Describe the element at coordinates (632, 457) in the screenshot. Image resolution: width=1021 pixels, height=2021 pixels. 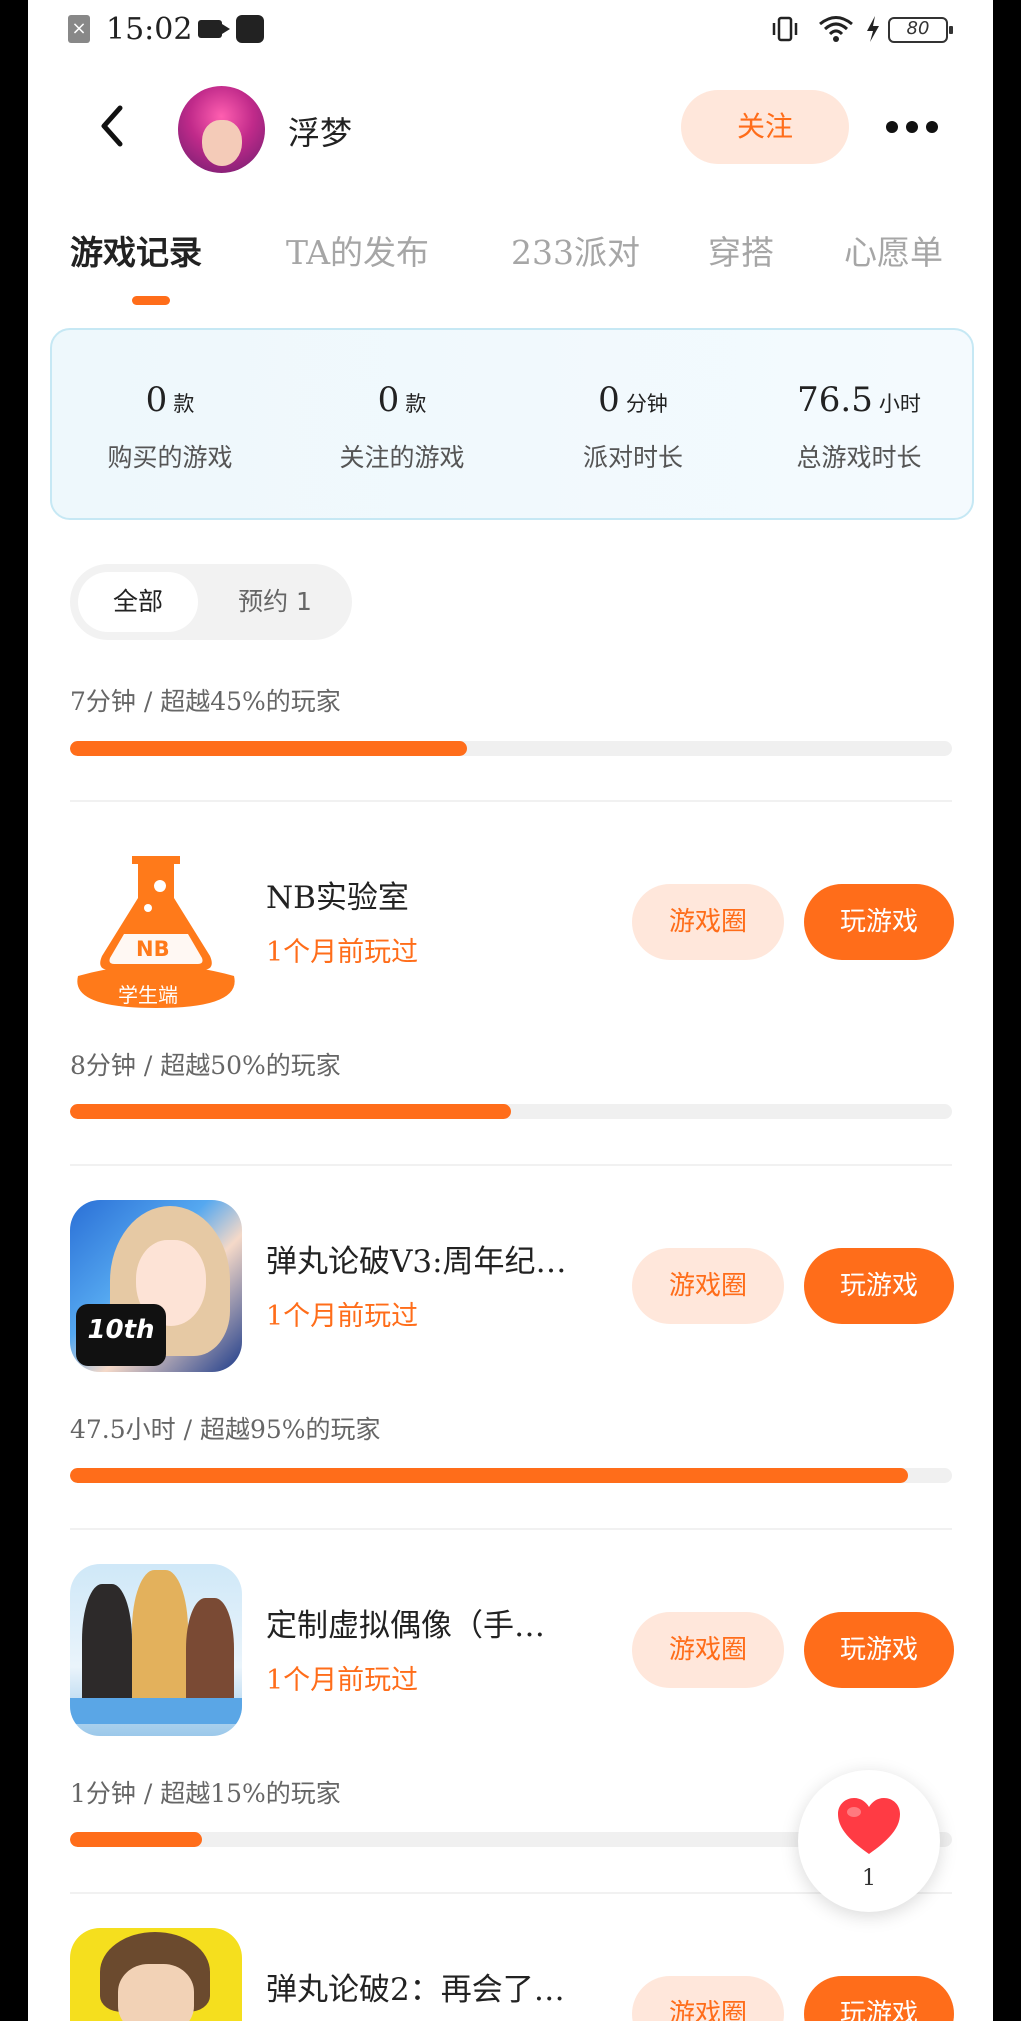
I see `stat-label: 派对时长` at that location.